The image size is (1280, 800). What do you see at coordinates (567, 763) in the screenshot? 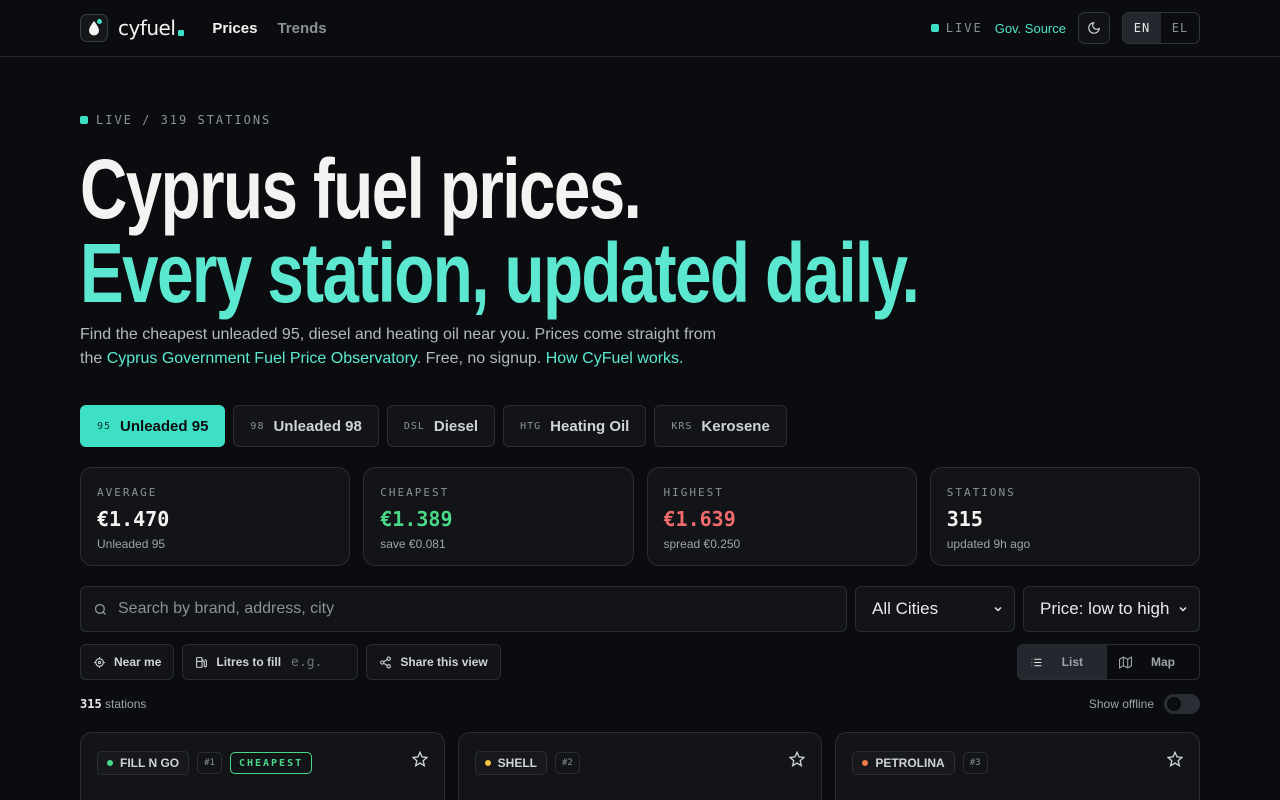
I see `rank-badge: #2` at bounding box center [567, 763].